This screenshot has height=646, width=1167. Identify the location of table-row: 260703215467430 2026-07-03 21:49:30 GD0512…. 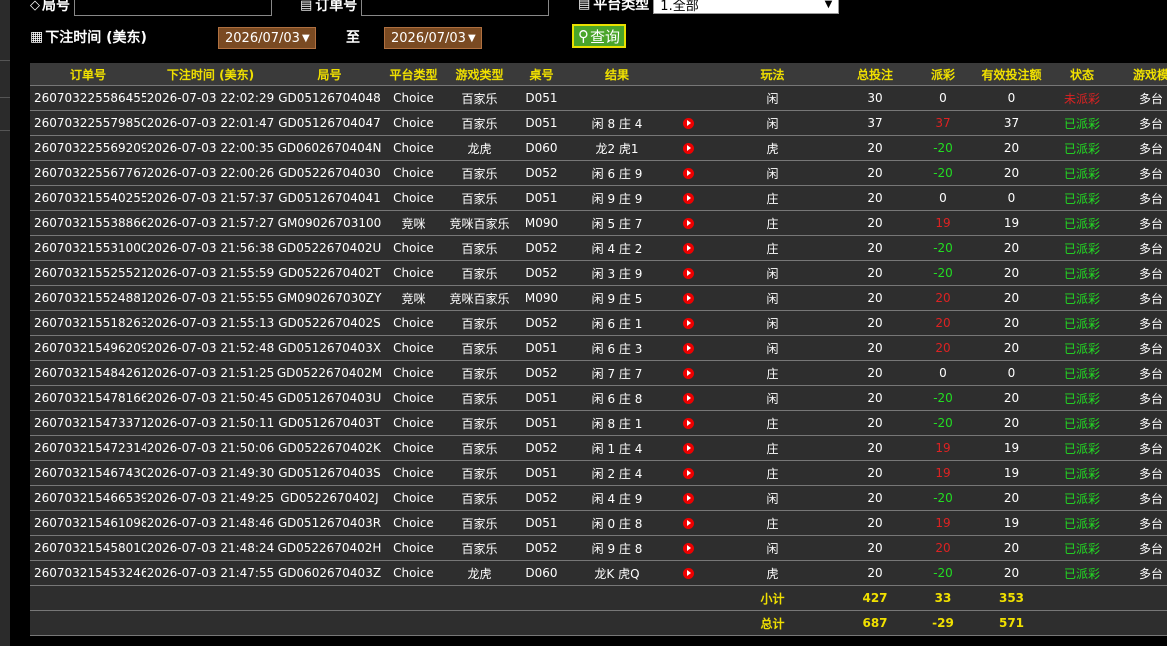
(598, 473).